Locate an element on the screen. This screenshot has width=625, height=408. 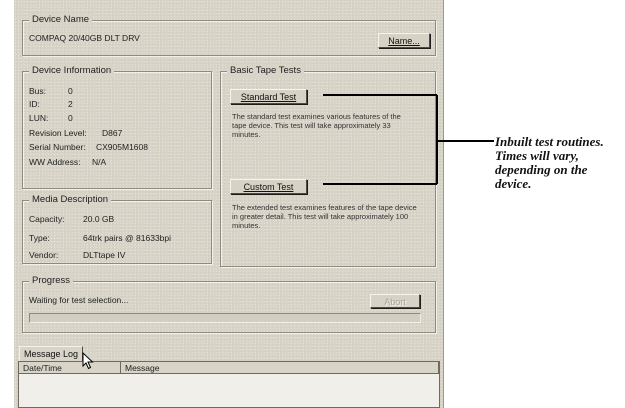
callout-bracket is located at coordinates (408, 139).